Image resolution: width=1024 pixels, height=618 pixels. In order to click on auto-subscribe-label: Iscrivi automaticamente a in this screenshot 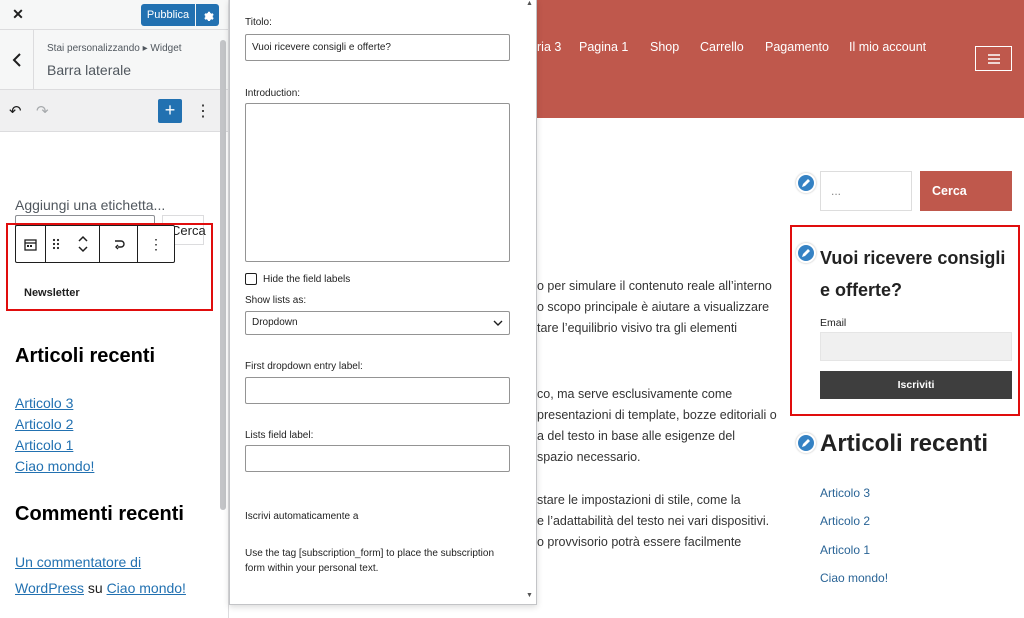, I will do `click(302, 516)`.